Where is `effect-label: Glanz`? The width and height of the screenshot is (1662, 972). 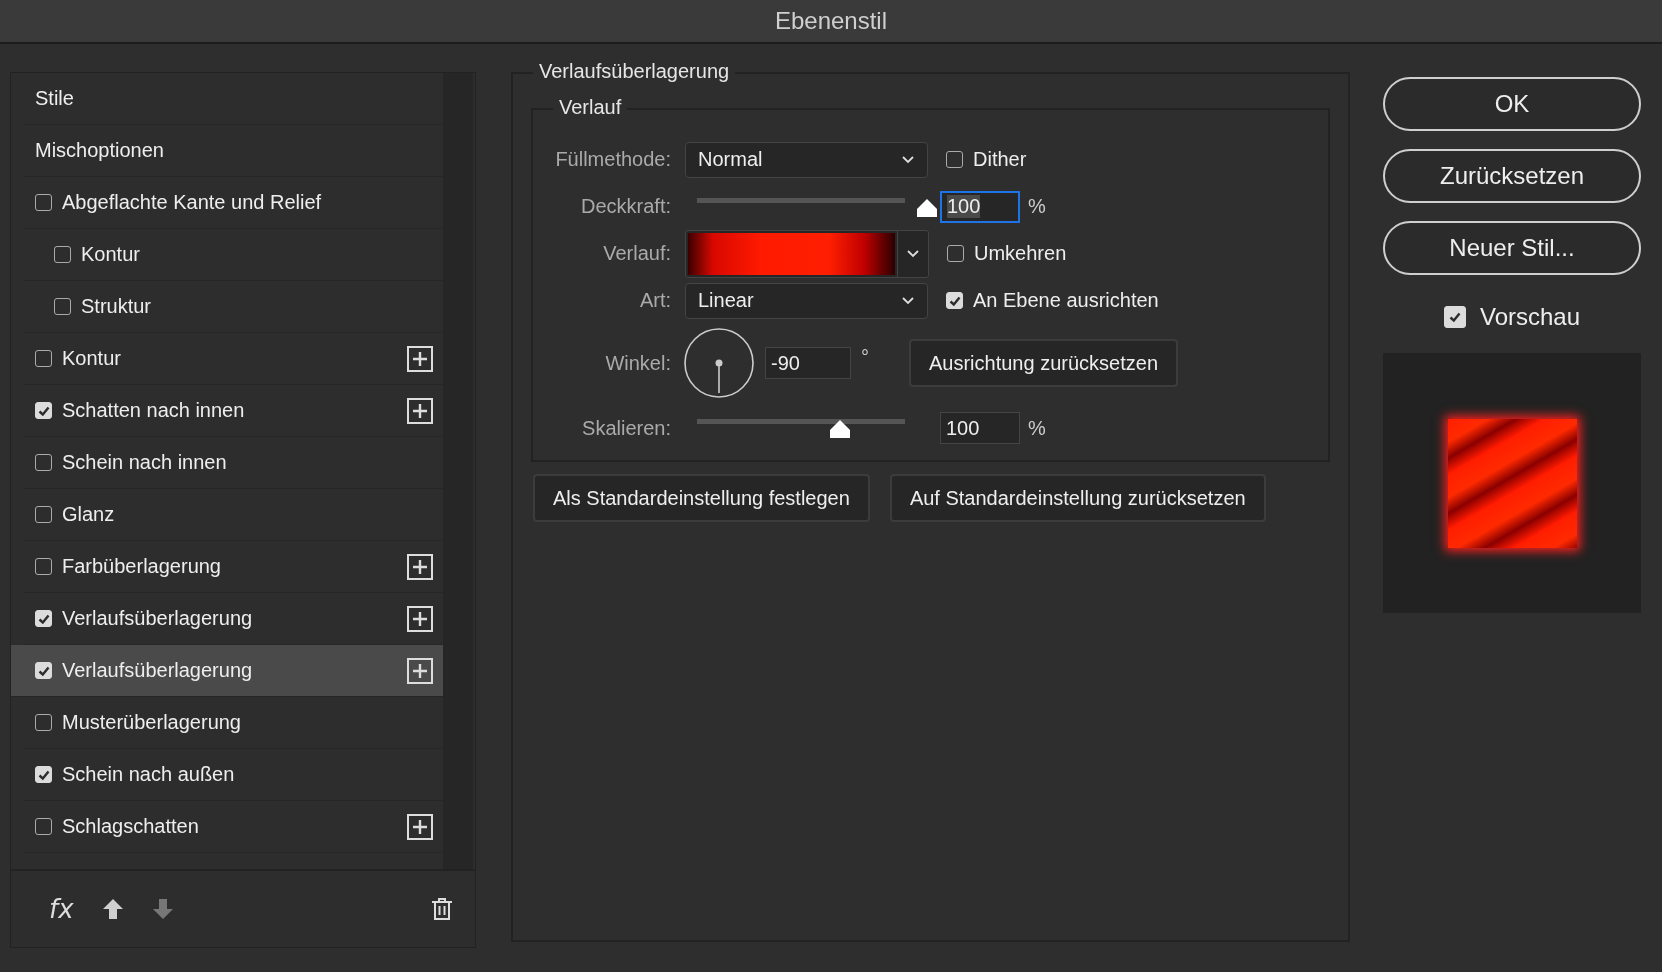
effect-label: Glanz is located at coordinates (89, 514).